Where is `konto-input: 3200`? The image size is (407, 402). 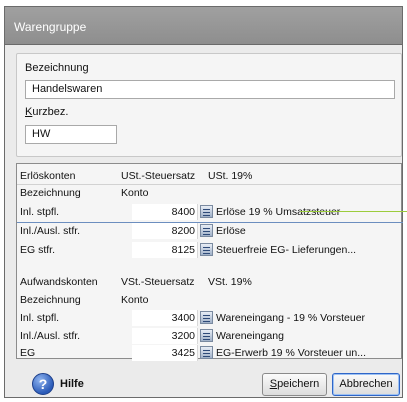 konto-input: 3200 is located at coordinates (165, 336).